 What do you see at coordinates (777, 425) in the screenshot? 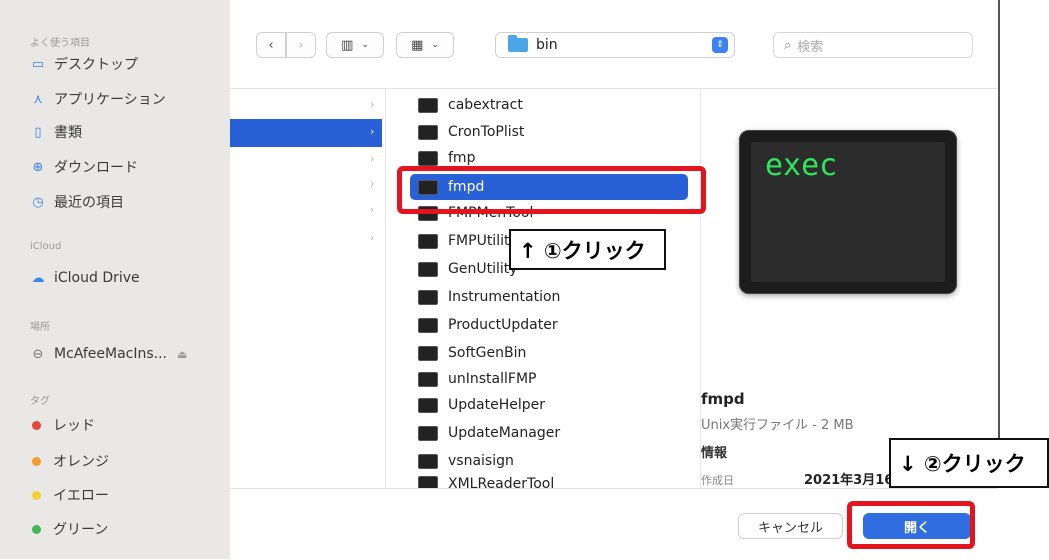
I see `preview-file-kind: Unix実行ファイル - 2 MB` at bounding box center [777, 425].